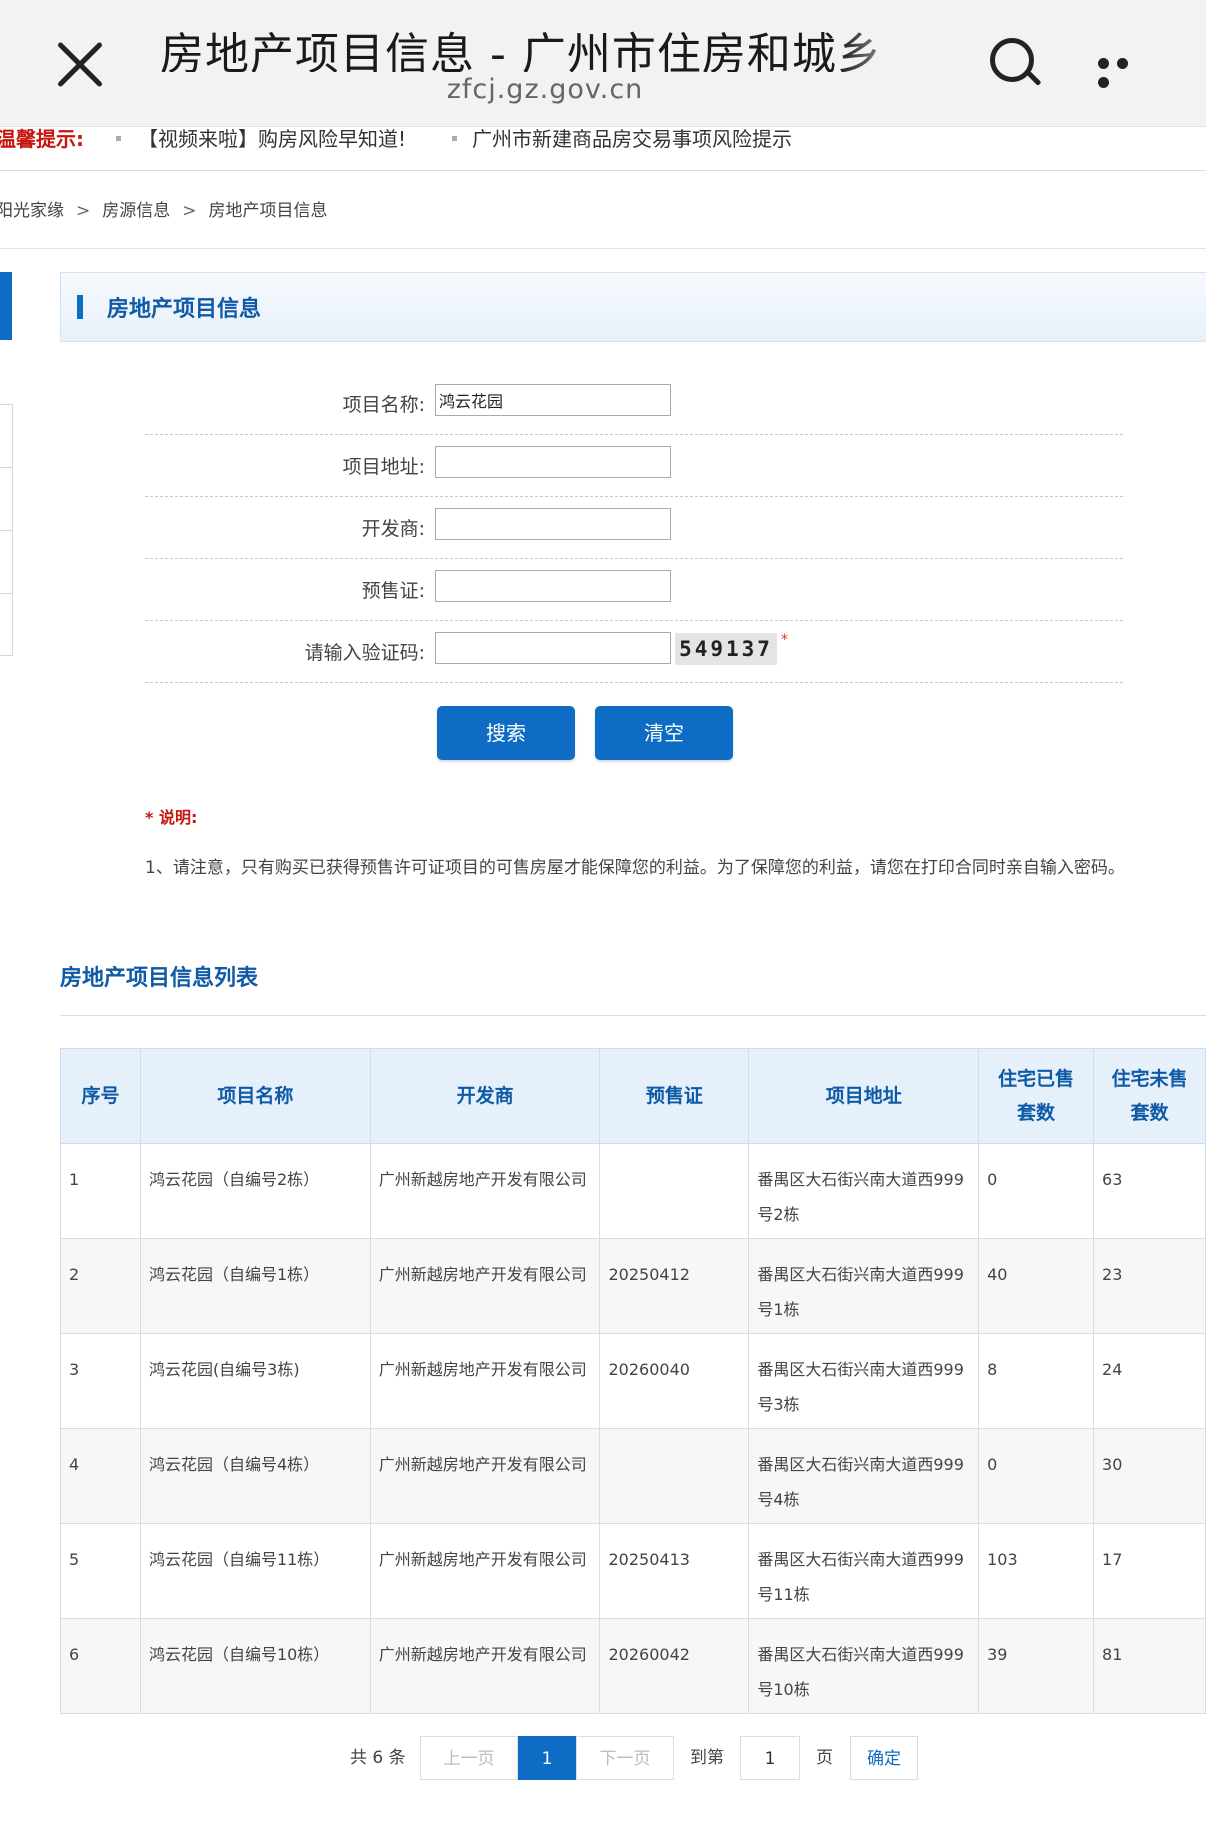 The width and height of the screenshot is (1206, 1836). I want to click on pagination-total: 共 6 条, so click(378, 1758).